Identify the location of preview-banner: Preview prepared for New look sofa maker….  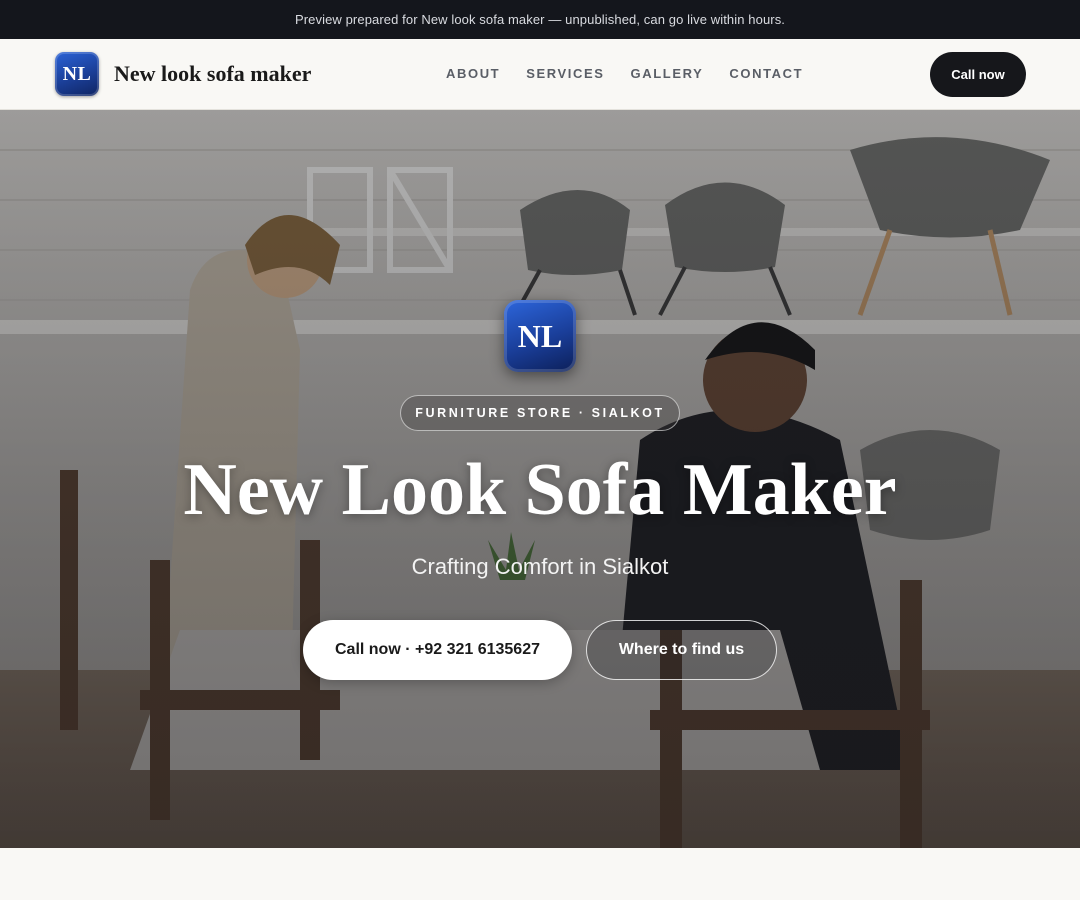
(540, 19).